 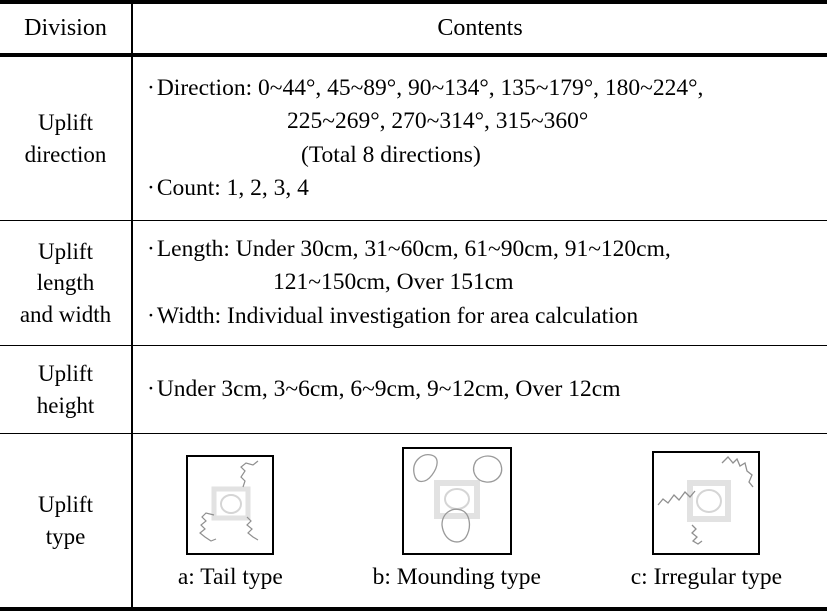 What do you see at coordinates (487, 155) in the screenshot?
I see `content-line: (Total 8 directions)` at bounding box center [487, 155].